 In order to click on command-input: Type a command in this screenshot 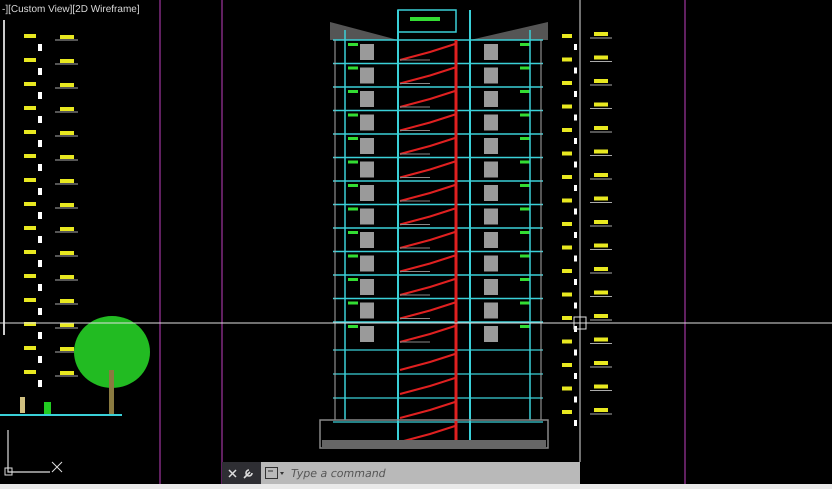, I will do `click(433, 473)`.